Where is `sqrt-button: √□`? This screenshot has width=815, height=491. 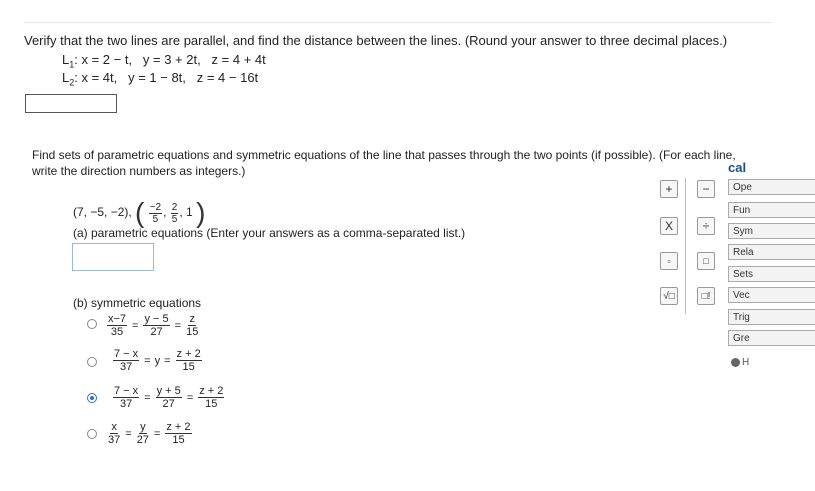
sqrt-button: √□ is located at coordinates (669, 296).